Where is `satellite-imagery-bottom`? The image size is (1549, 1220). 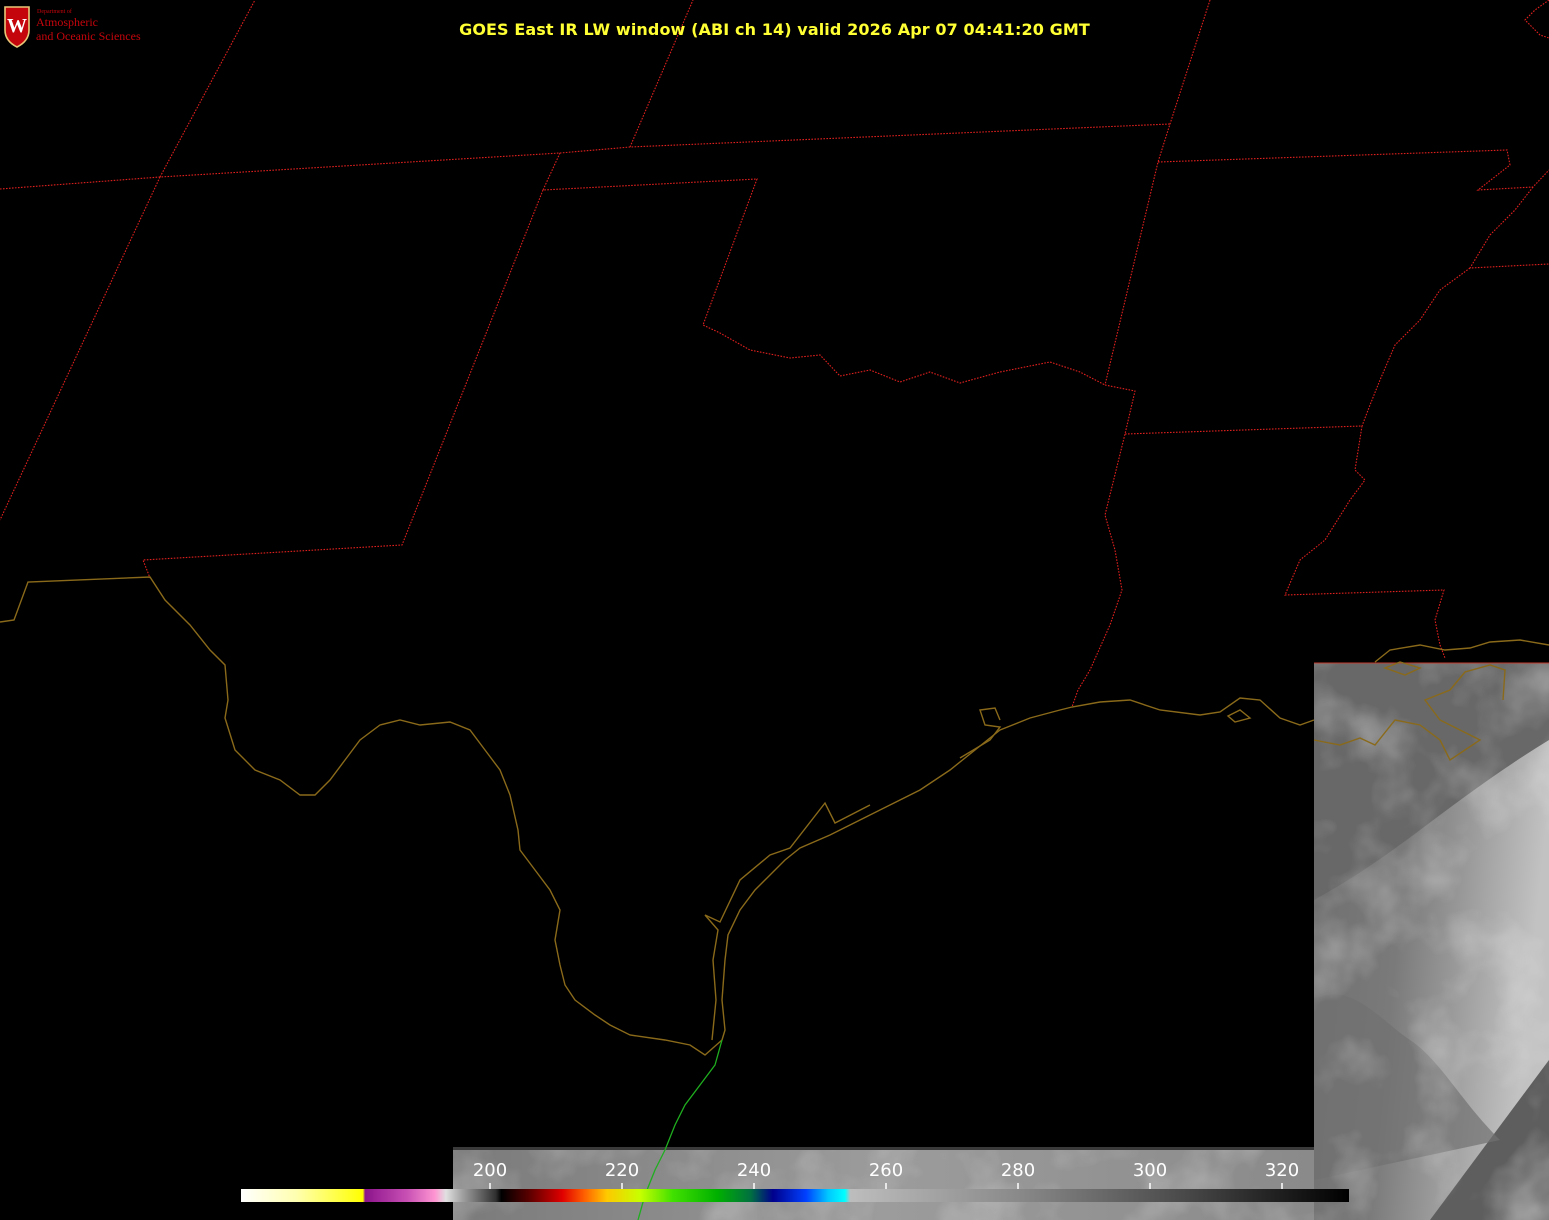
satellite-imagery-bottom is located at coordinates (883, 1183).